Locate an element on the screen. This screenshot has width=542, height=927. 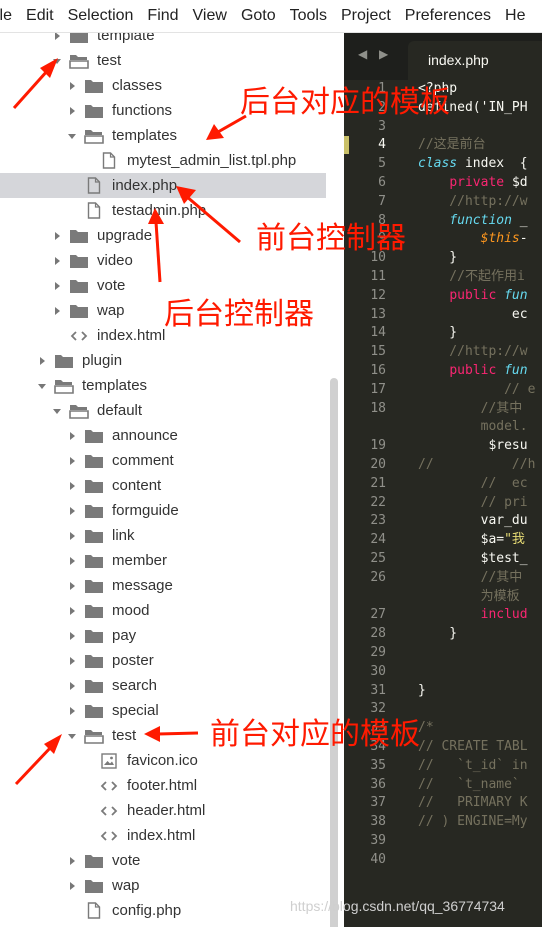
code-line: 15 //http://w is located at coordinates (443, 352).